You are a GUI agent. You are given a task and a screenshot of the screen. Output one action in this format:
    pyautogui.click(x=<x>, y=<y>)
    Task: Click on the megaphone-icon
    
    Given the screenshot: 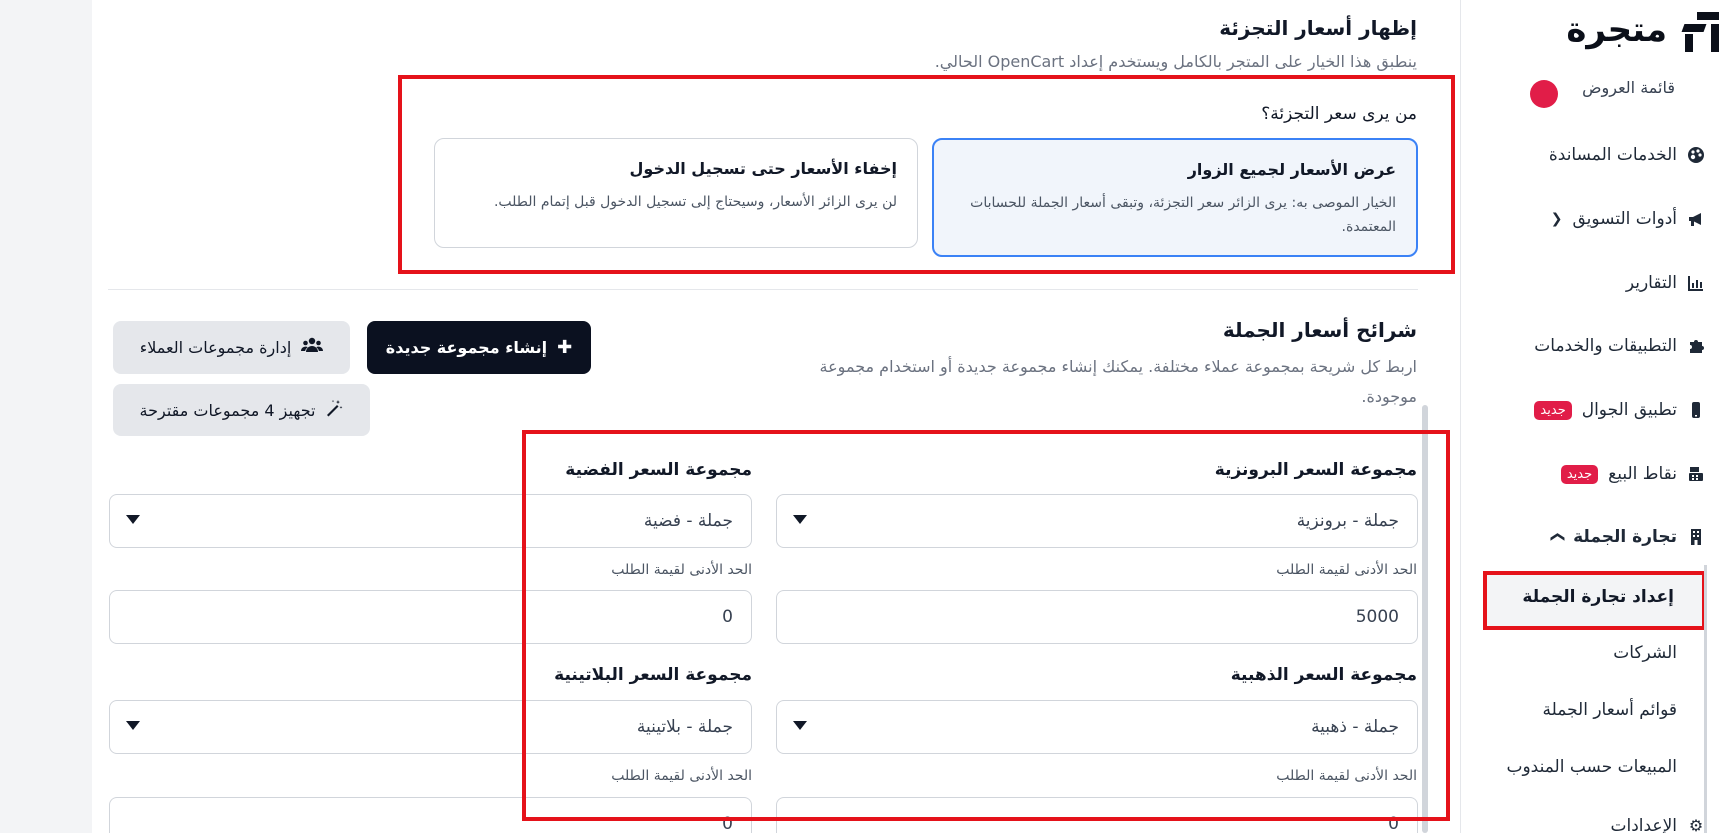 What is the action you would take?
    pyautogui.click(x=1696, y=219)
    